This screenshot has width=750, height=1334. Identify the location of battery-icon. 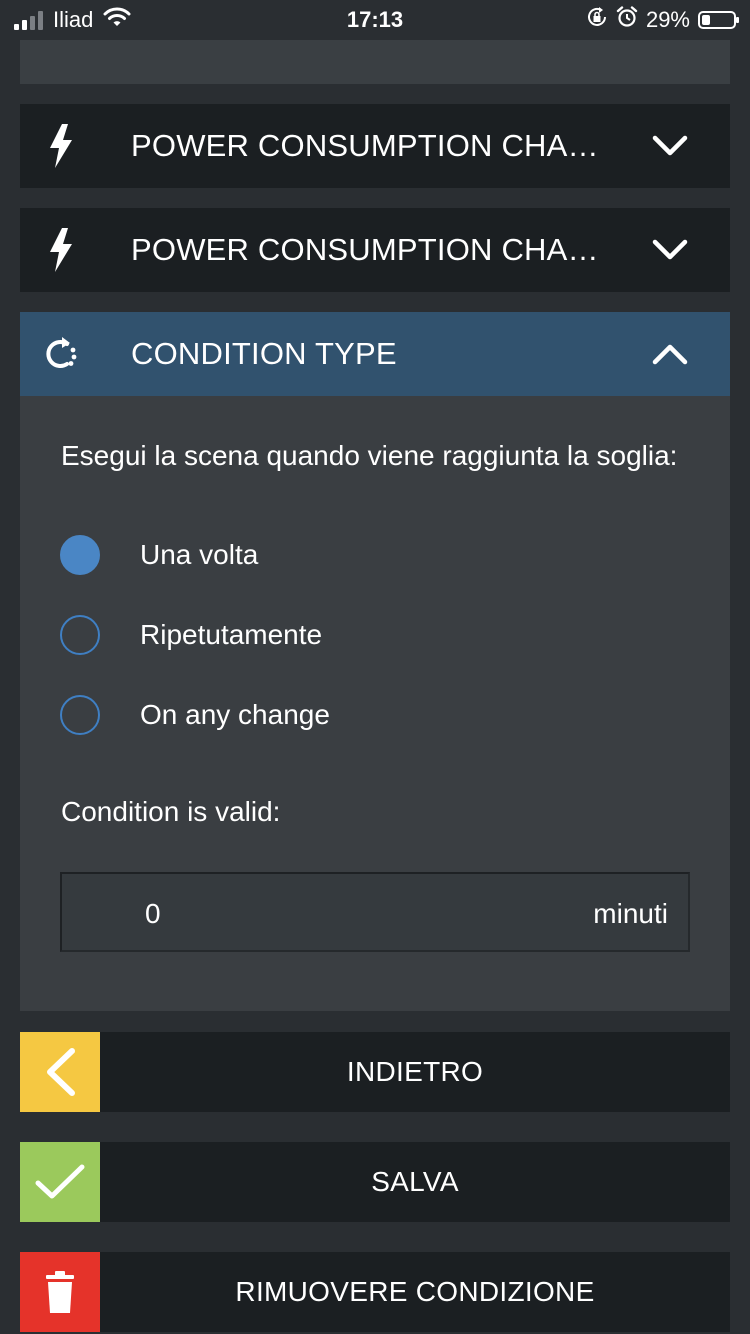
(718, 20).